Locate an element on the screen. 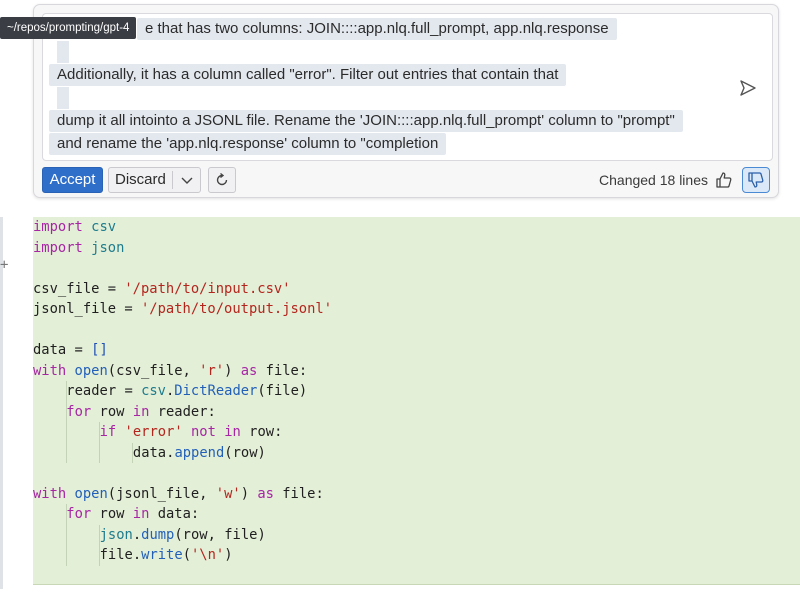 The image size is (800, 602). code-line: for row in reader: is located at coordinates (141, 412).